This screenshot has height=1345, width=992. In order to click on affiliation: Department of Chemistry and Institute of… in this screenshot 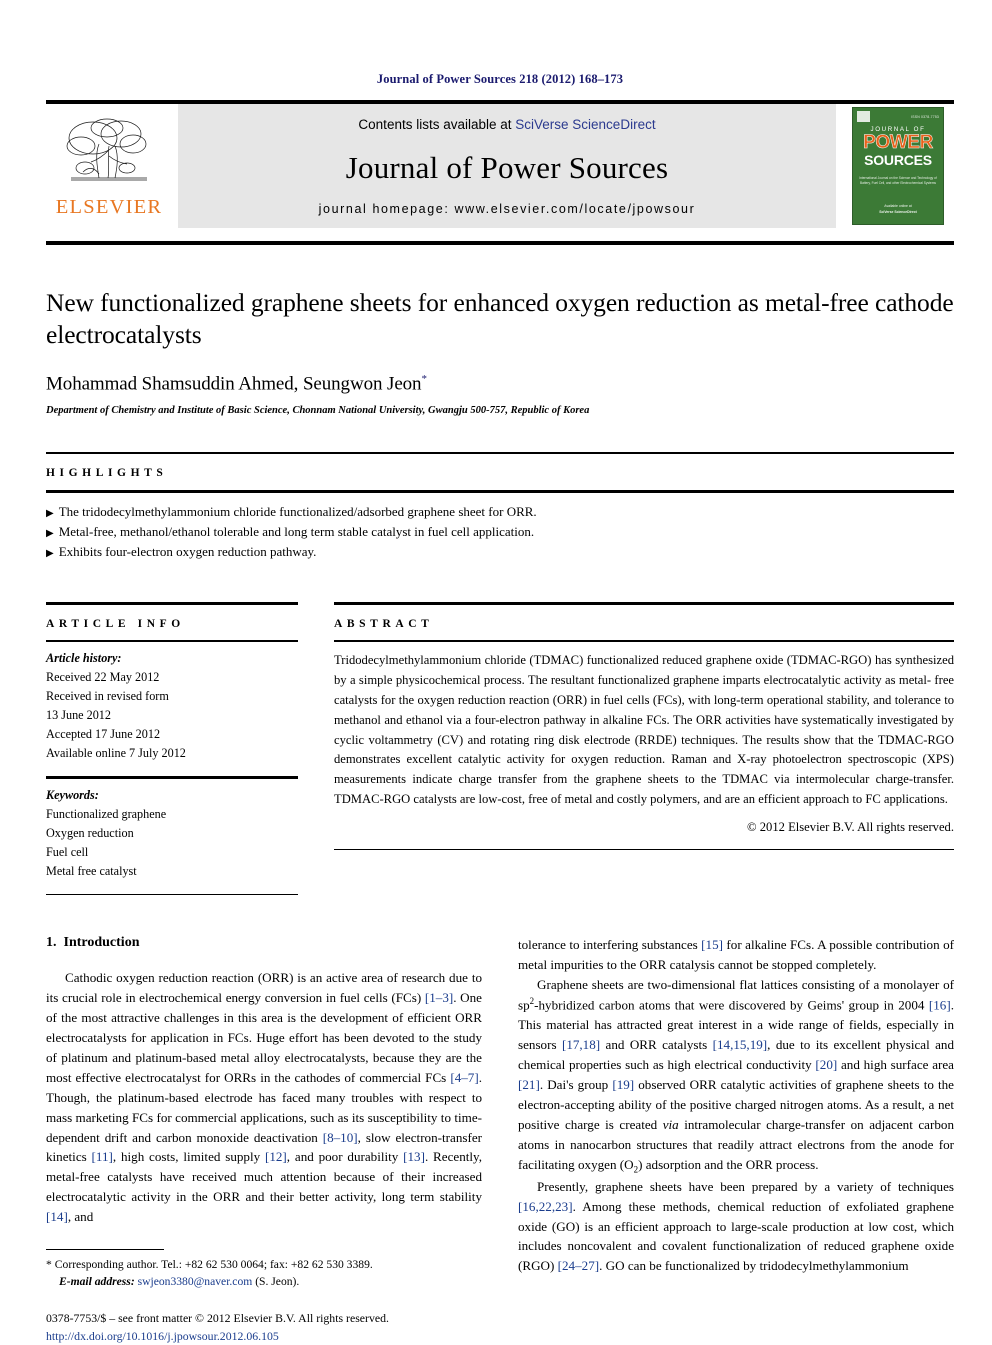, I will do `click(318, 410)`.